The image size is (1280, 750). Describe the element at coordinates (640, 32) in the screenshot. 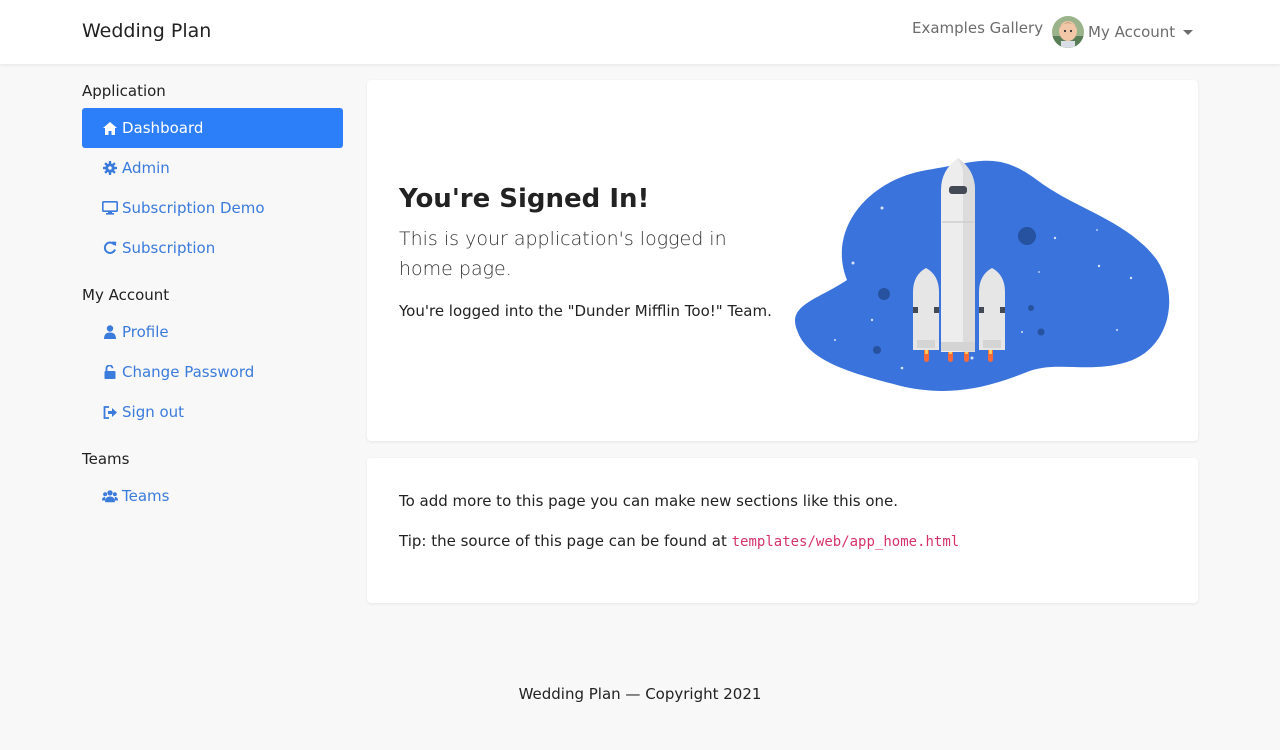

I see `top-navbar: Wedding Plan Examples Gallery My Account` at that location.